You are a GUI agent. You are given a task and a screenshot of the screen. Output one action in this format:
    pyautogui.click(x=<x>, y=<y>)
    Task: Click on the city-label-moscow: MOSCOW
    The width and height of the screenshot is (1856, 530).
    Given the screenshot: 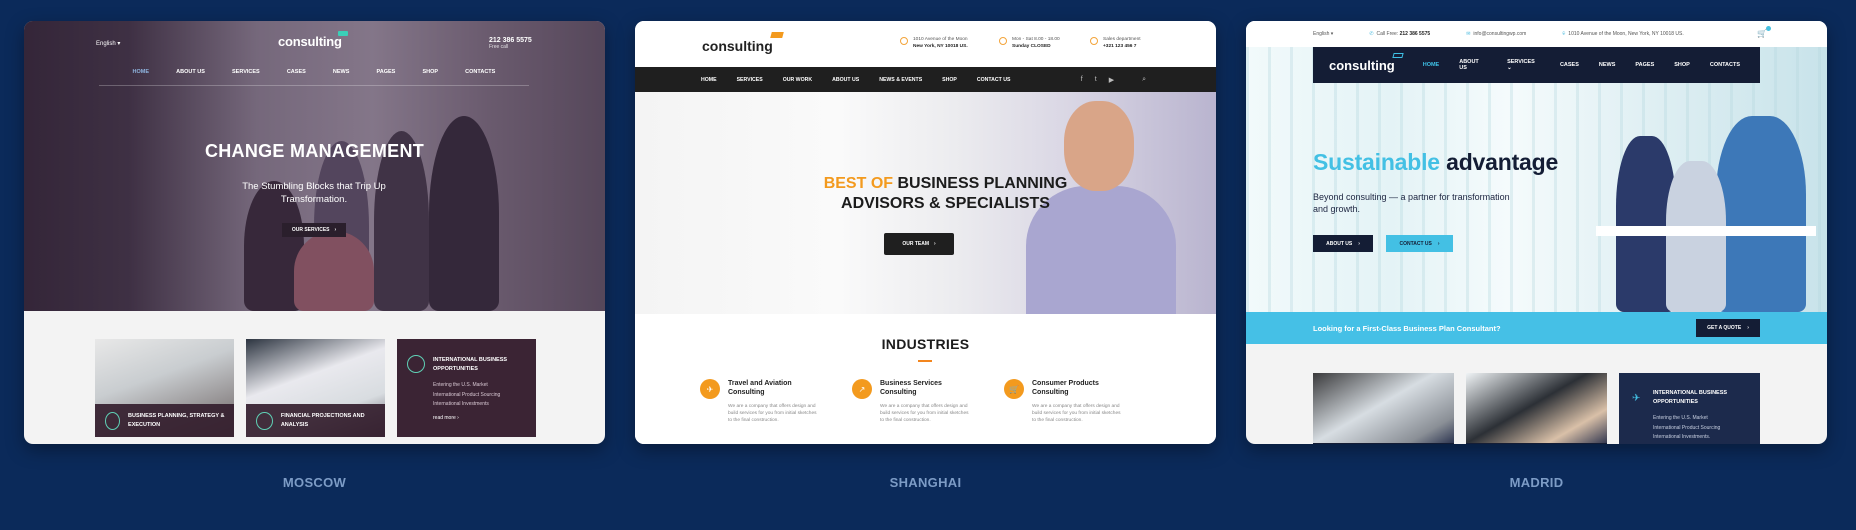 What is the action you would take?
    pyautogui.click(x=314, y=482)
    